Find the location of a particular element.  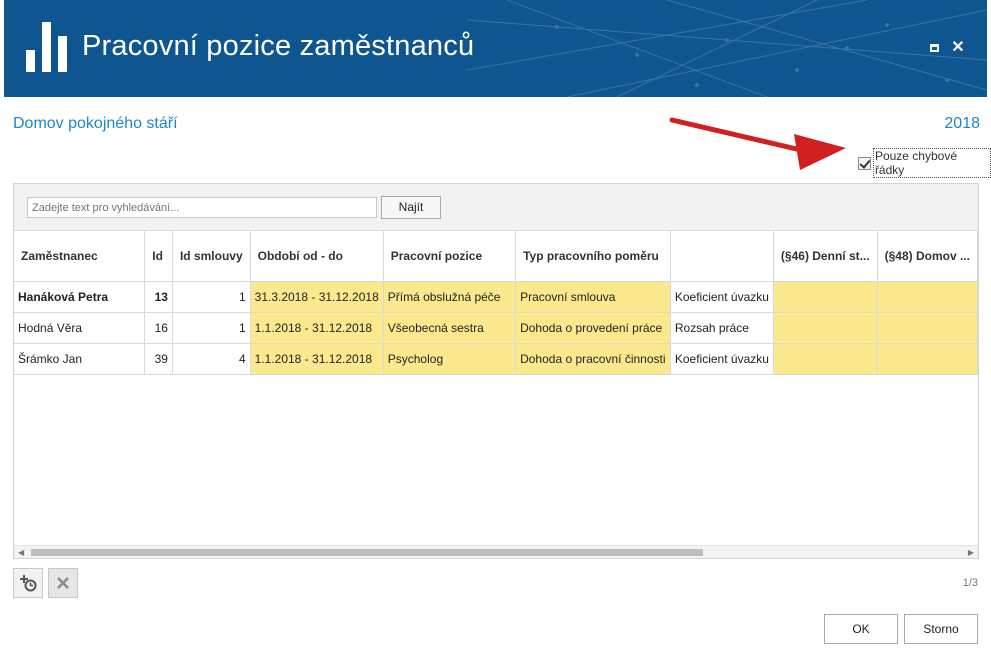

cell-id: 39 is located at coordinates (158, 359).